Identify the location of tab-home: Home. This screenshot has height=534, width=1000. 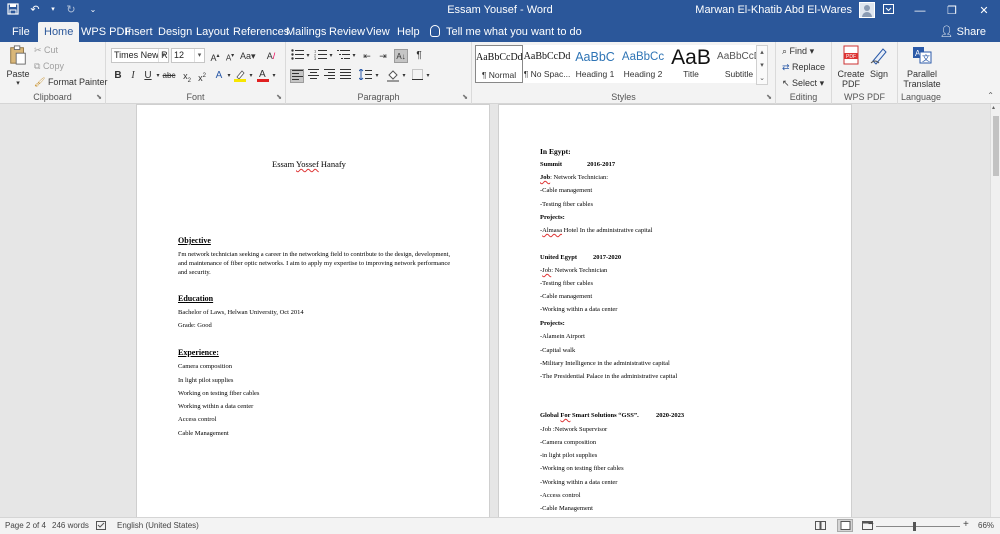
(59, 32).